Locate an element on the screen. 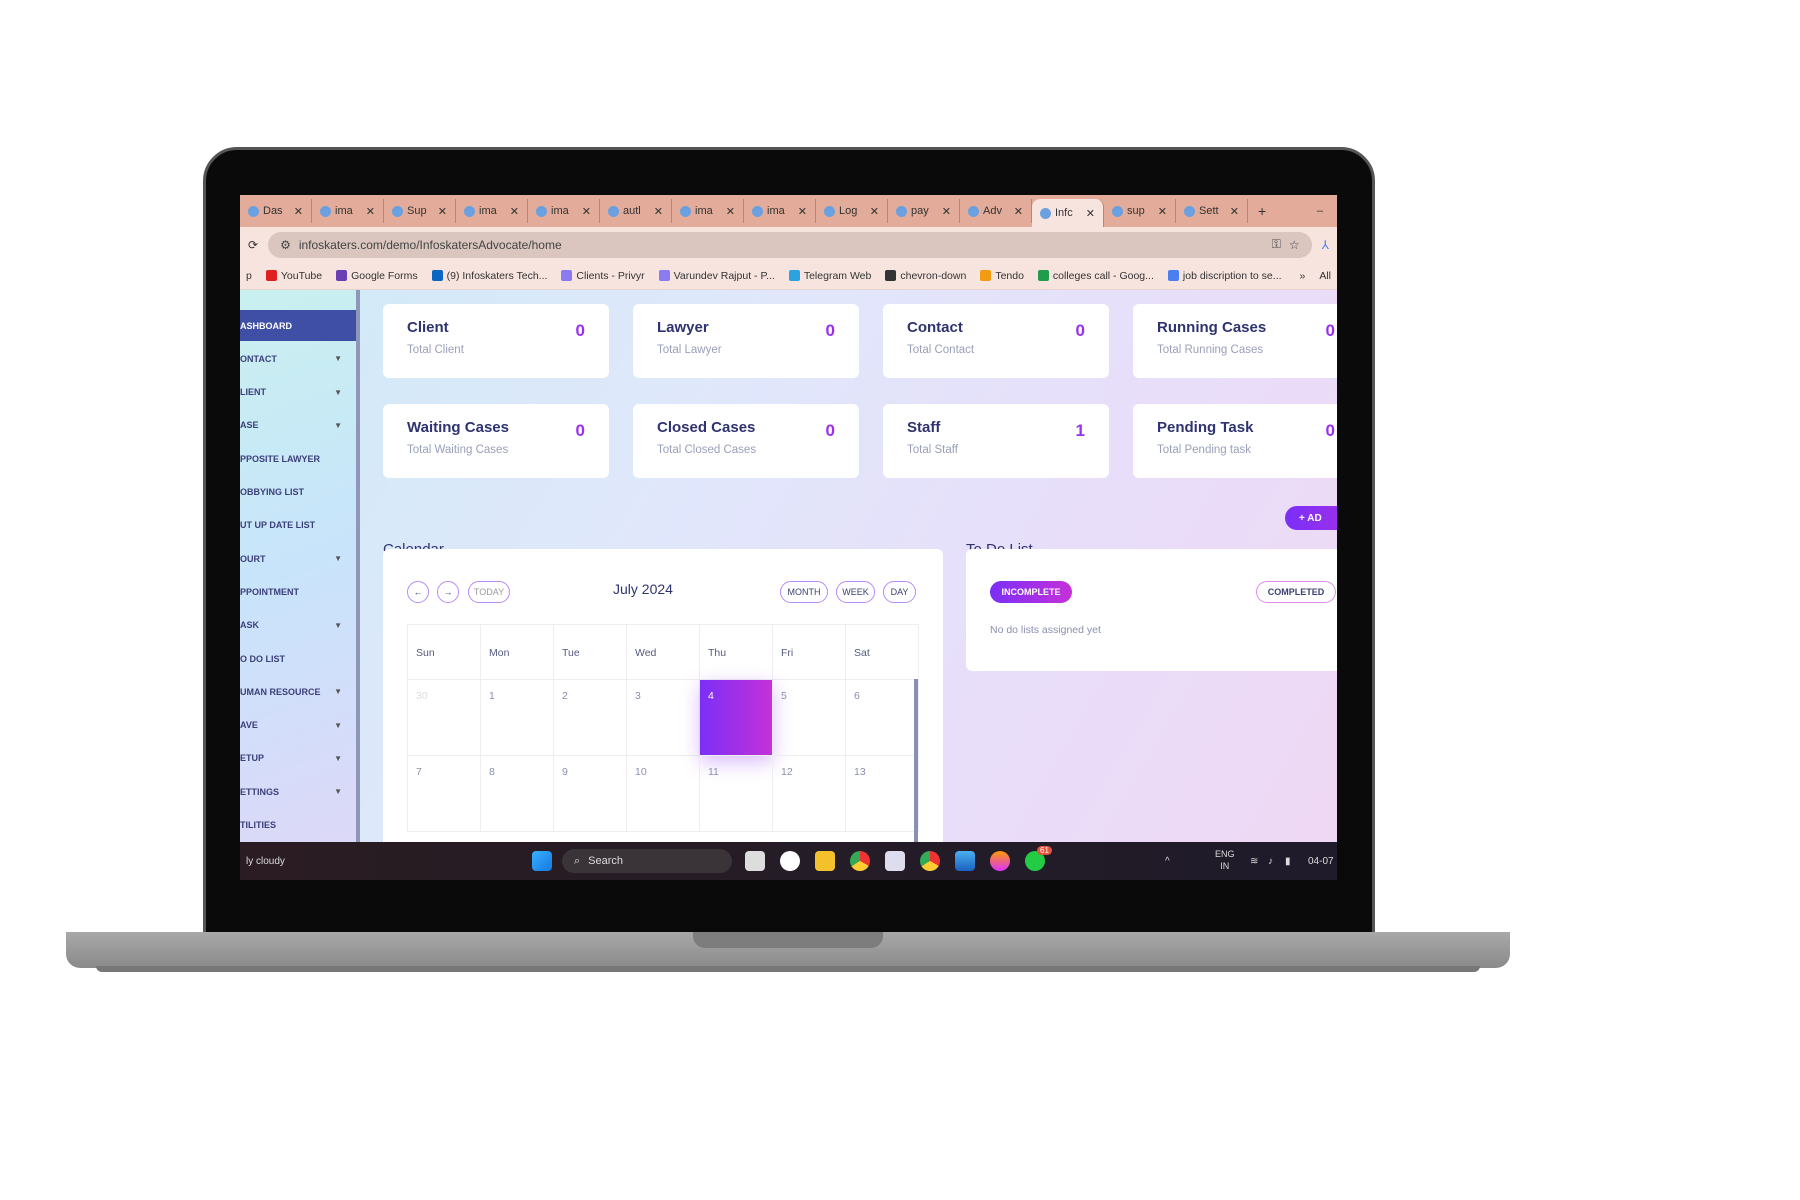 The height and width of the screenshot is (1200, 1800). sidebar-item: LIENT ▼ is located at coordinates (298, 392).